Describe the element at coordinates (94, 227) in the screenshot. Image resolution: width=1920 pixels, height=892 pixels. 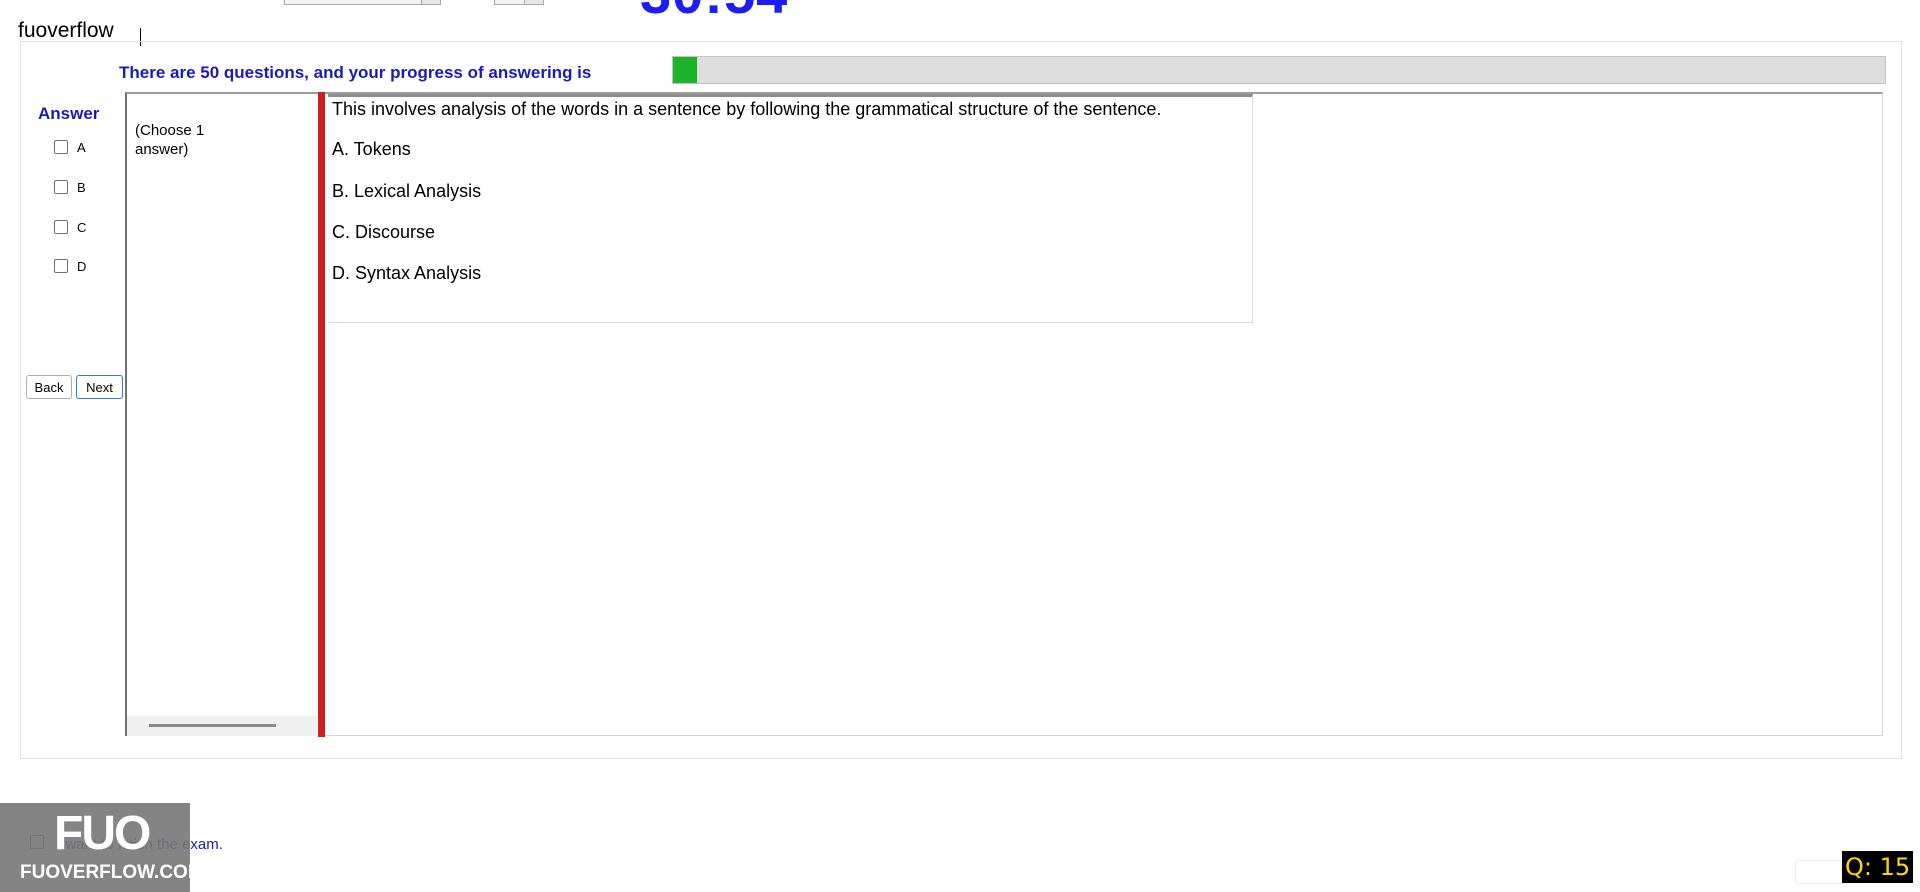
I see `answer-choice-c: C` at that location.